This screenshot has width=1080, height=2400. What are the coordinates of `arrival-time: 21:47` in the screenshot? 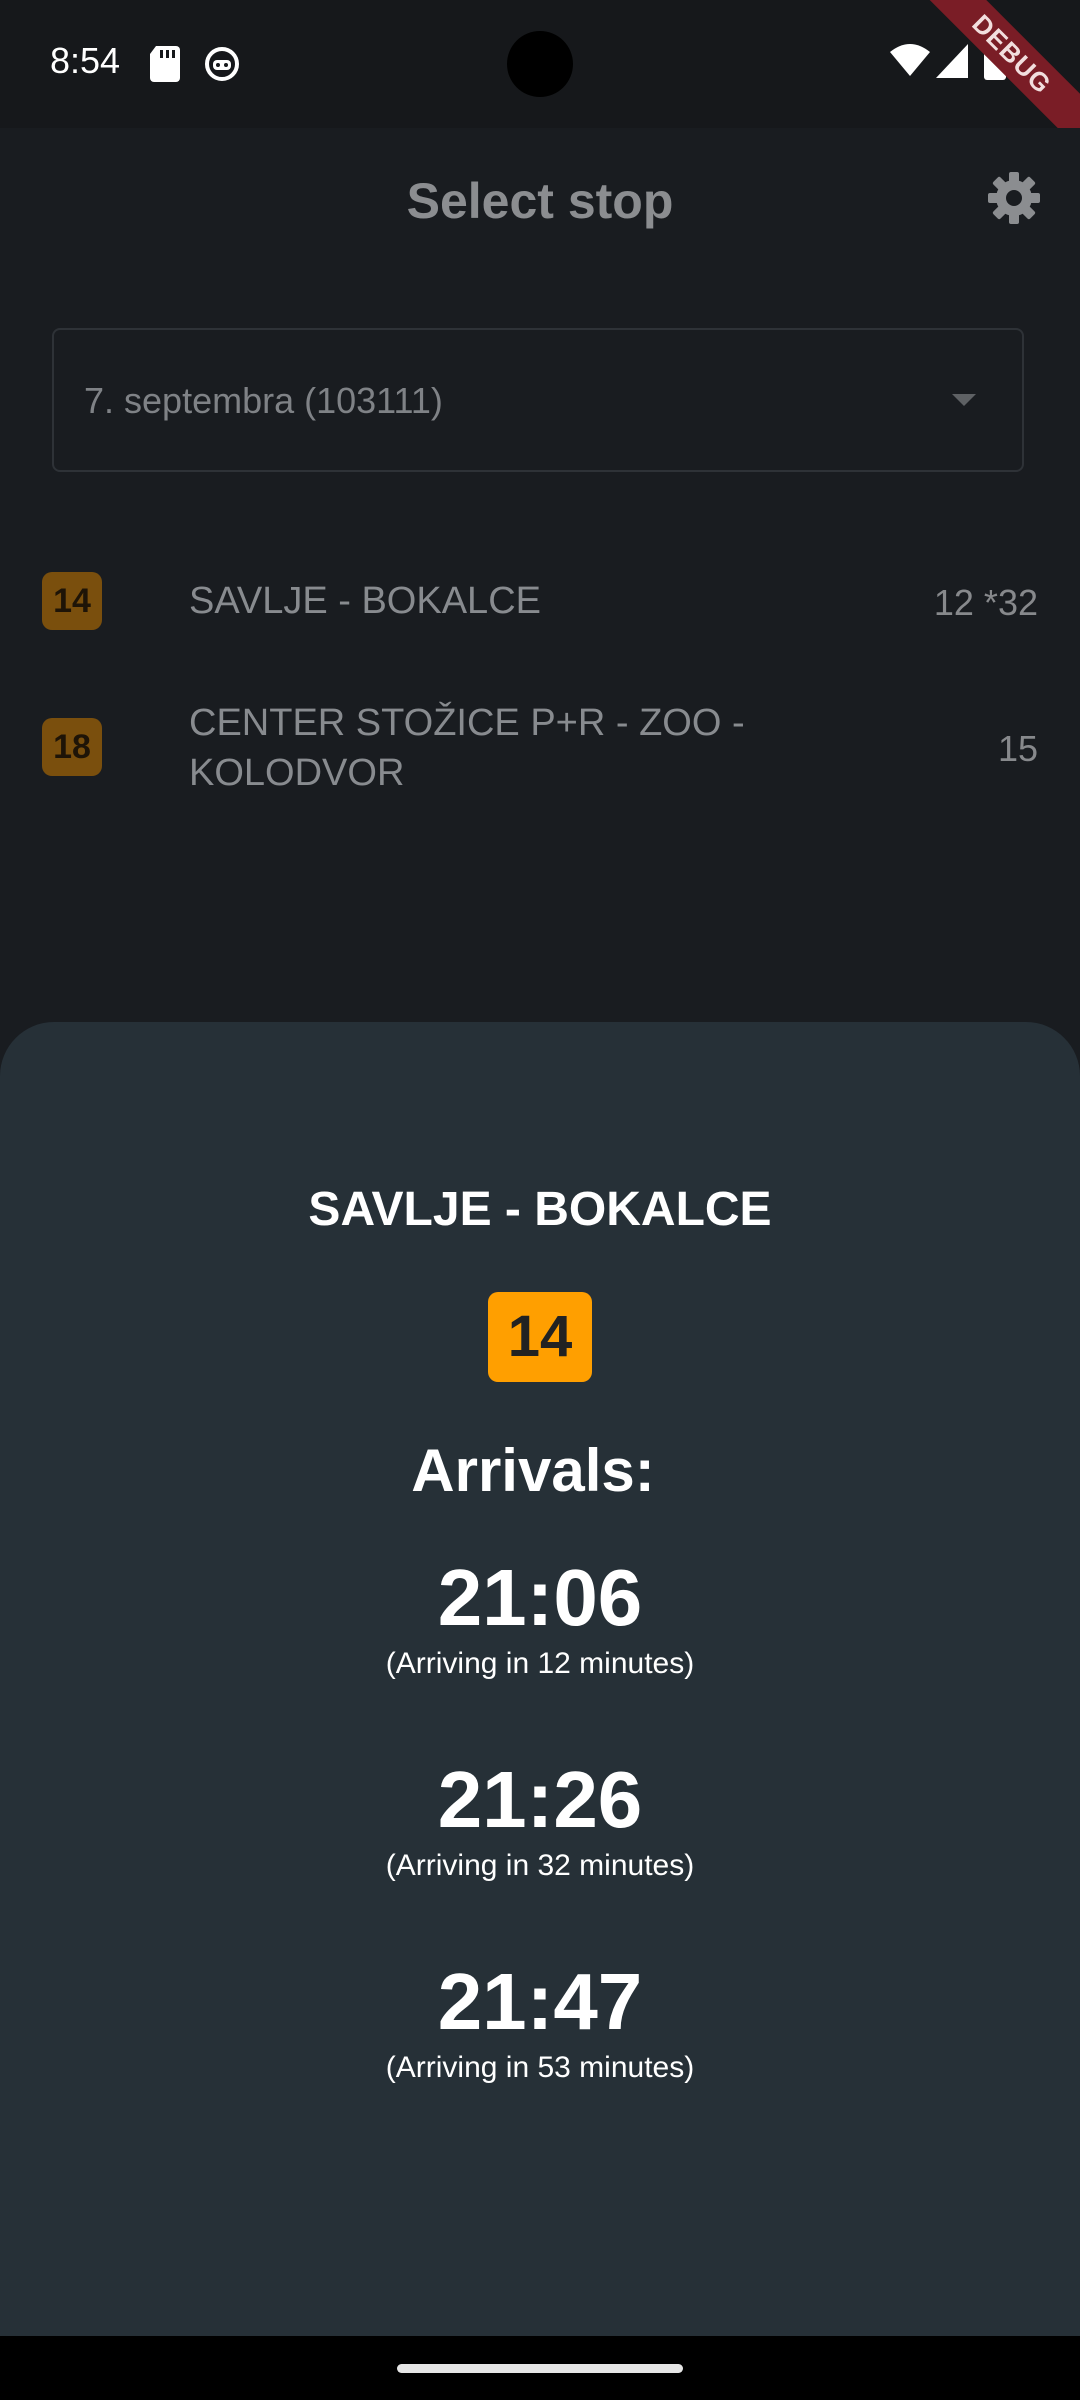 It's located at (540, 2001).